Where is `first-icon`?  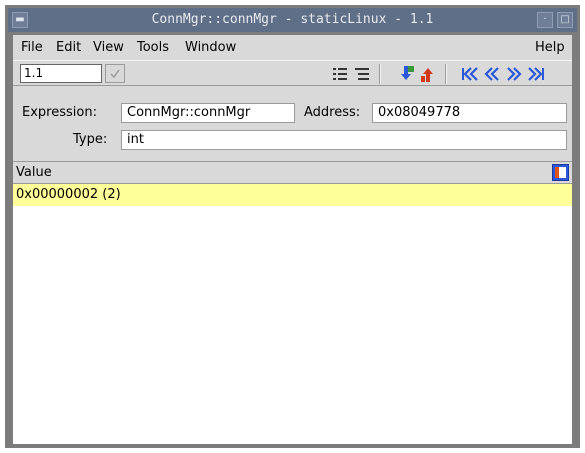
first-icon is located at coordinates (470, 74).